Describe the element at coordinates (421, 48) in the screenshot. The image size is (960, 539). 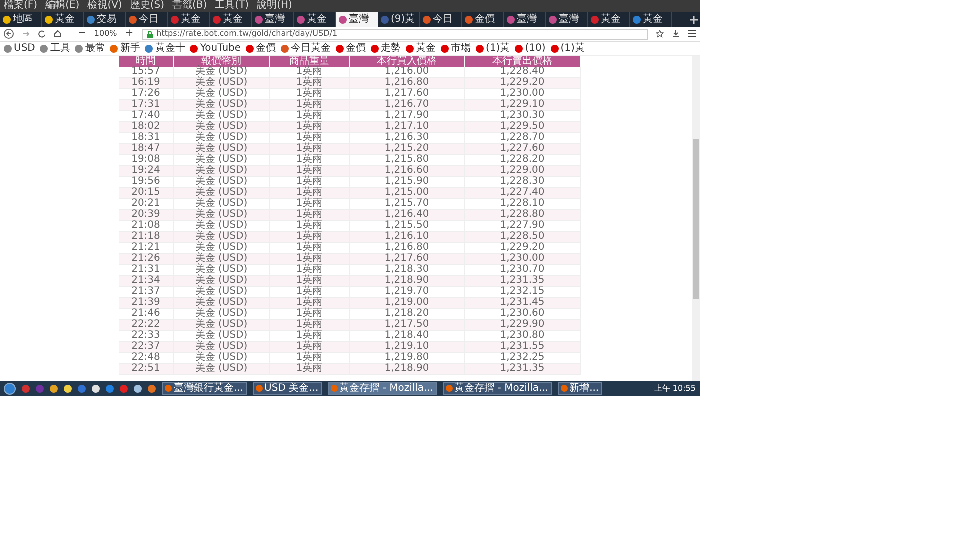
I see `bookmark-item: 黃金` at that location.